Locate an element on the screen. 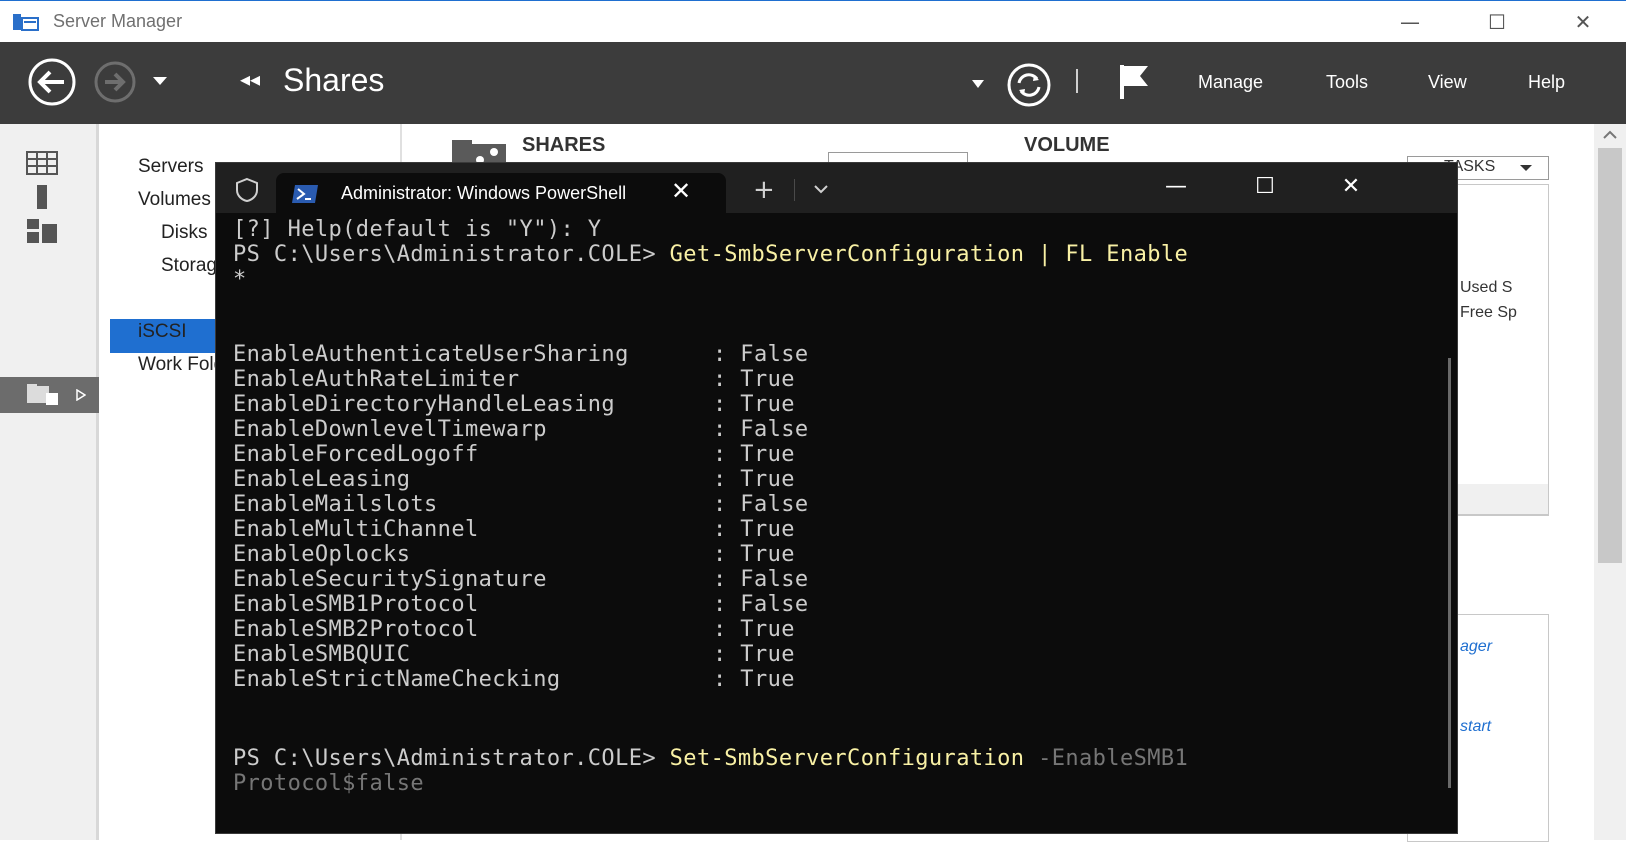 The image size is (1626, 842). minimize-button: — is located at coordinates (1410, 22).